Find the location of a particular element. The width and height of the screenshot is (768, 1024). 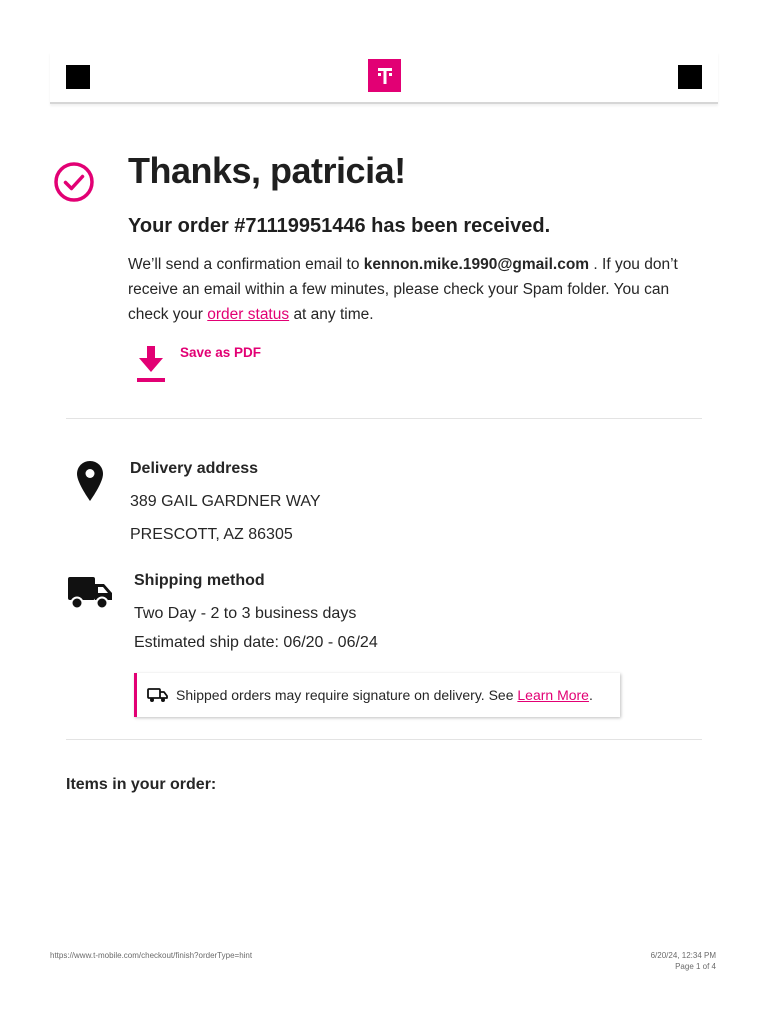

site-header is located at coordinates (384, 78).